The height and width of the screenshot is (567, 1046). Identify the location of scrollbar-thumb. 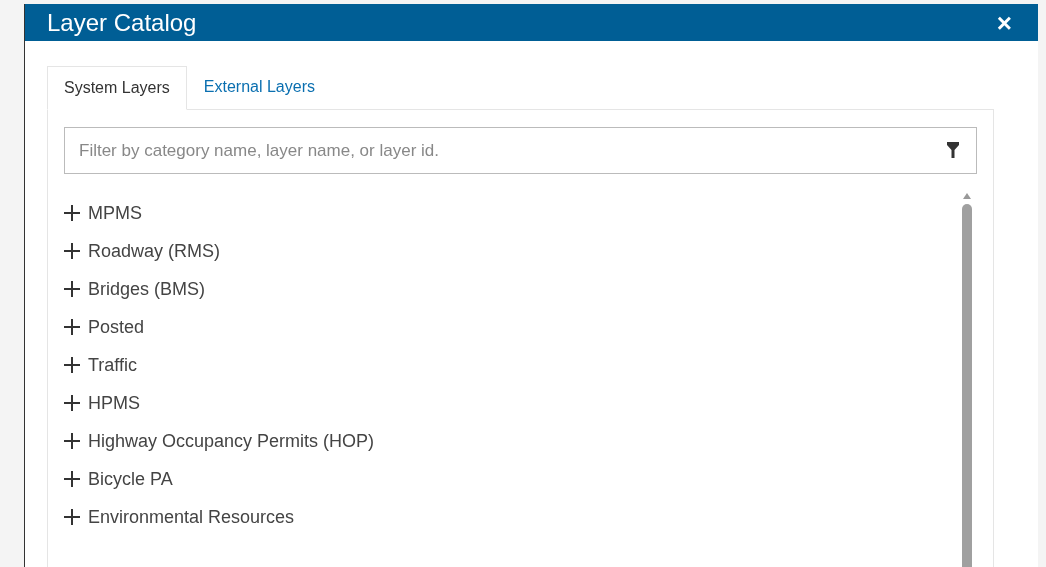
(967, 385).